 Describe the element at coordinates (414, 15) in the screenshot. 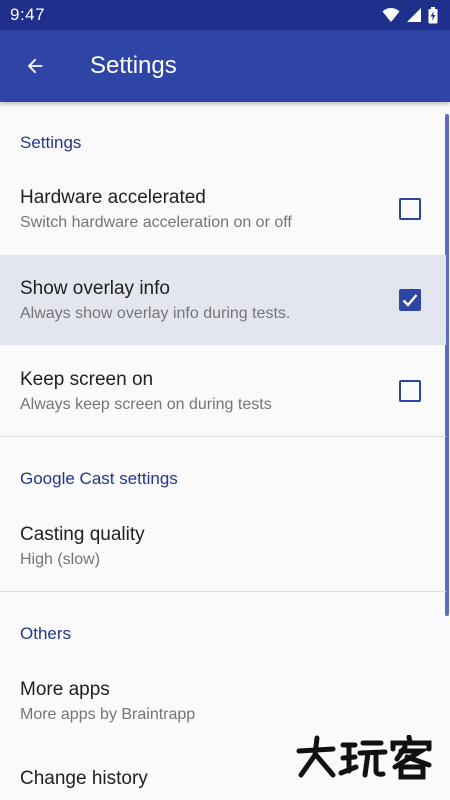

I see `signal-icon` at that location.